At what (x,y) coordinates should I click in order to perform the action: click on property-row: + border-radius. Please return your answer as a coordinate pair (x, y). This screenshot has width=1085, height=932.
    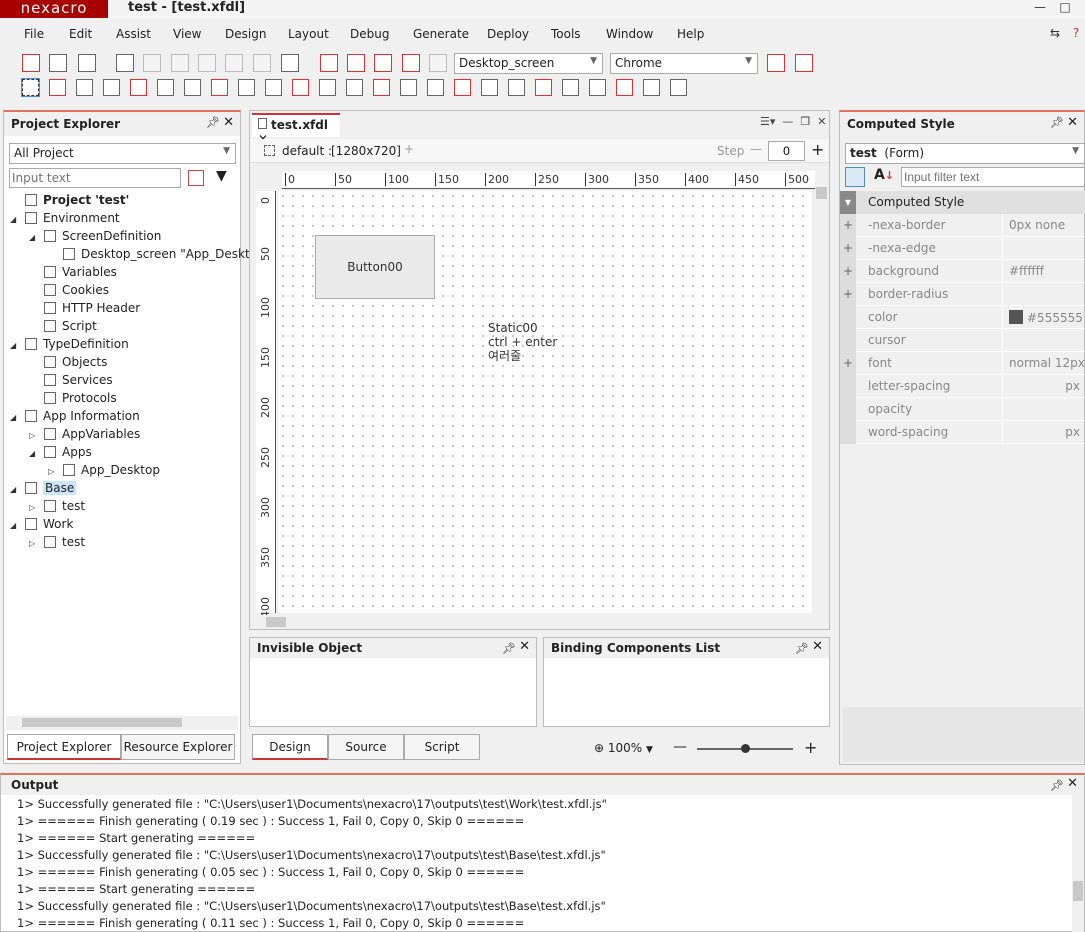
    Looking at the image, I should click on (962, 294).